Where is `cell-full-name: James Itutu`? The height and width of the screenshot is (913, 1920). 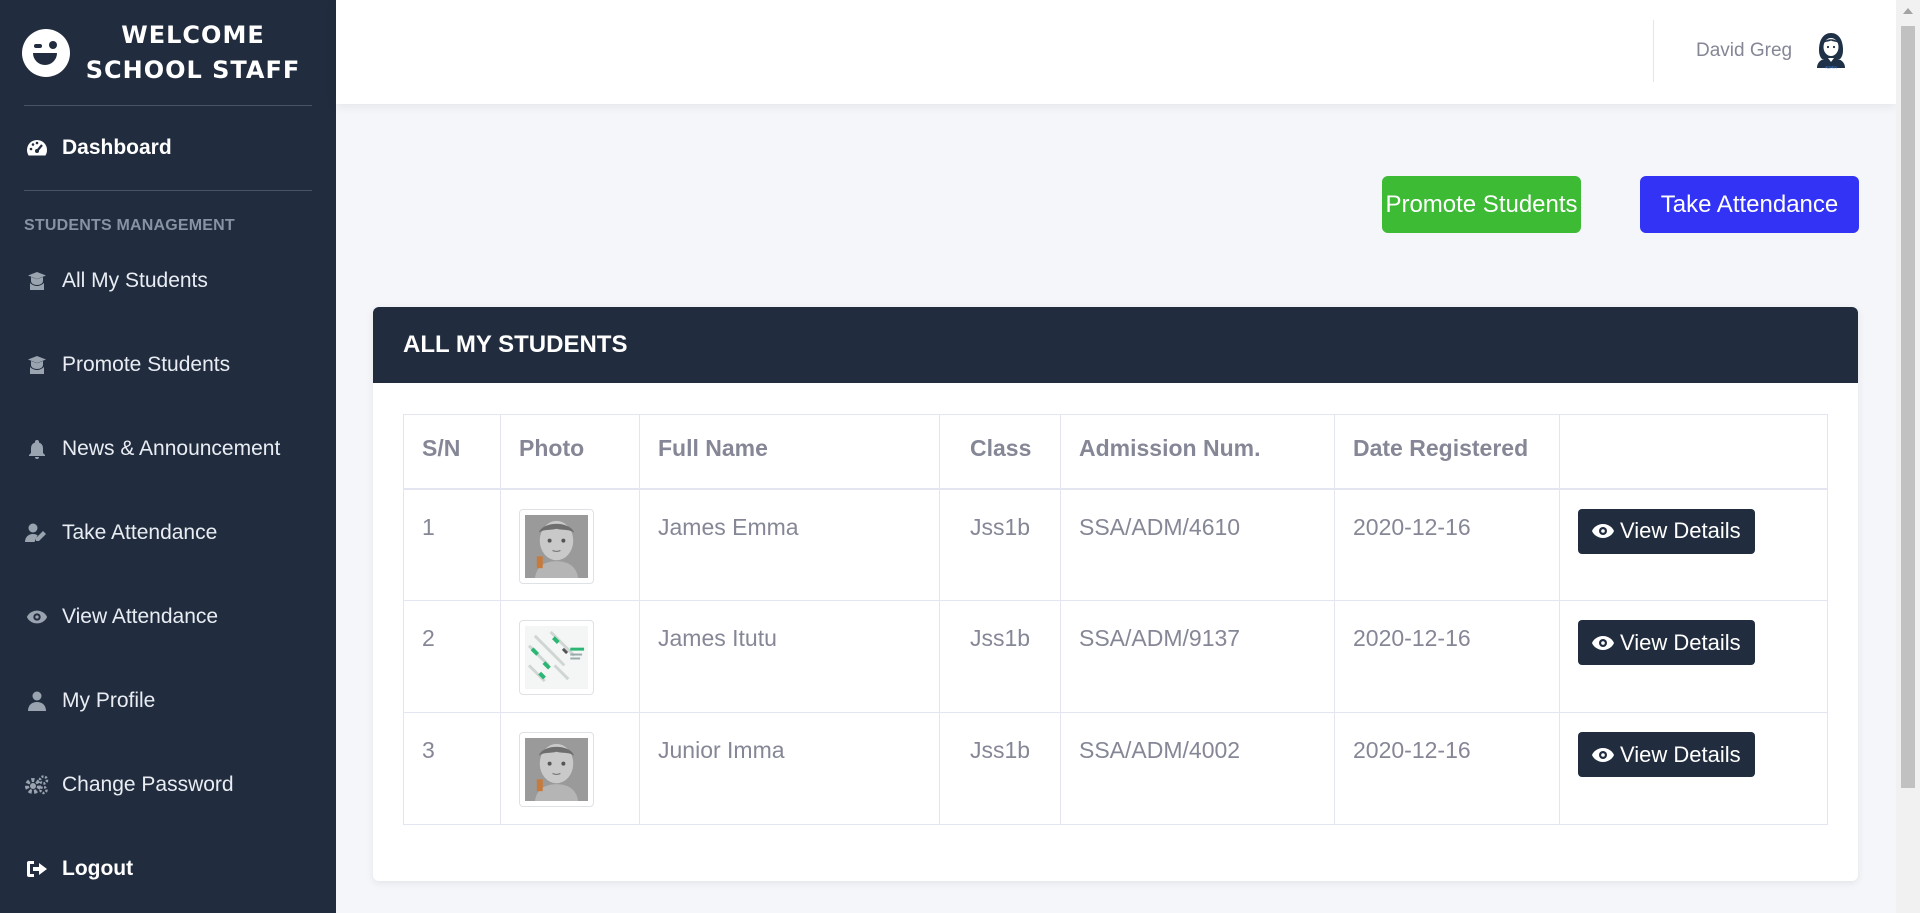
cell-full-name: James Itutu is located at coordinates (789, 656).